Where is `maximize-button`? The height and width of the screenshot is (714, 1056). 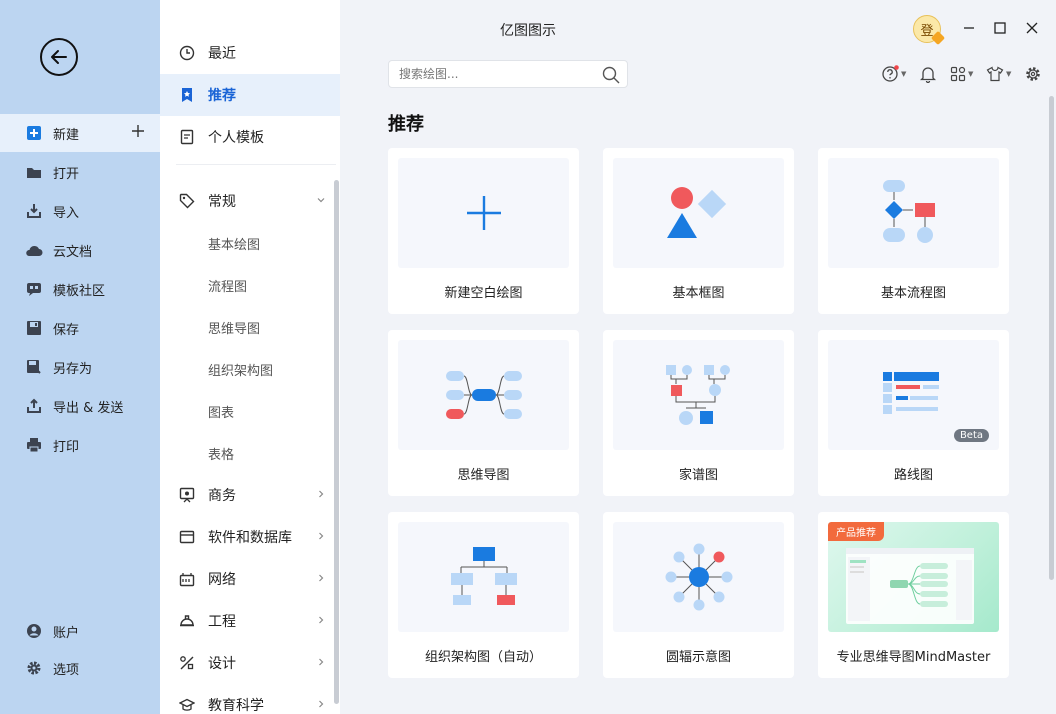
maximize-button is located at coordinates (1000, 28).